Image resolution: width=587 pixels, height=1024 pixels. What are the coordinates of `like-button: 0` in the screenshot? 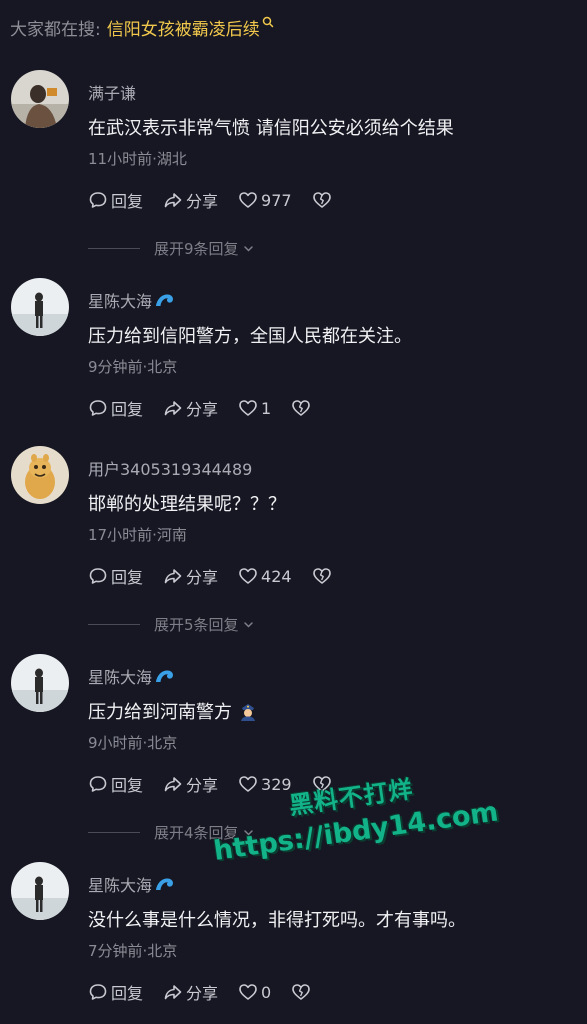 It's located at (254, 992).